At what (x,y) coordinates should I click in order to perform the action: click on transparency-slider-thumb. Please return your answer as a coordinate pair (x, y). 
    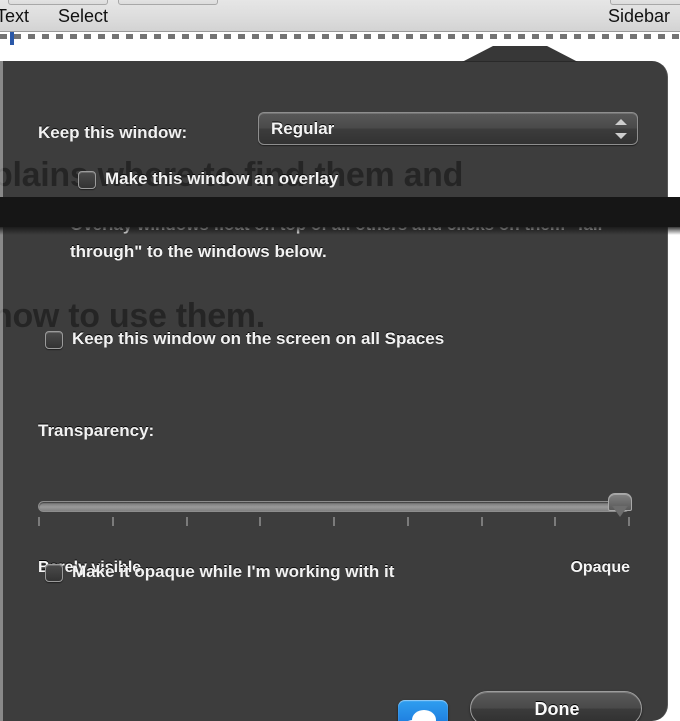
    Looking at the image, I should click on (620, 505).